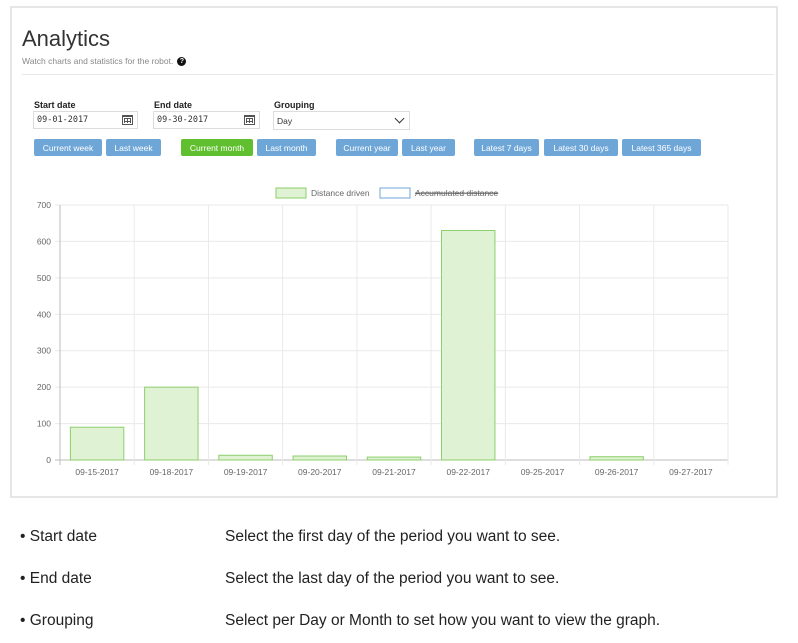 Image resolution: width=798 pixels, height=643 pixels. Describe the element at coordinates (395, 193) in the screenshot. I see `legend-swatch-accumulated` at that location.